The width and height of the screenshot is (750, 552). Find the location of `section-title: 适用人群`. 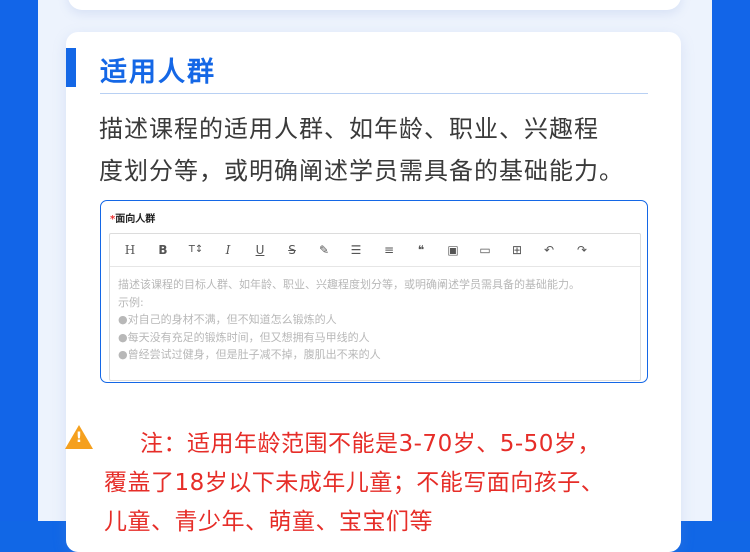

section-title: 适用人群 is located at coordinates (158, 72).